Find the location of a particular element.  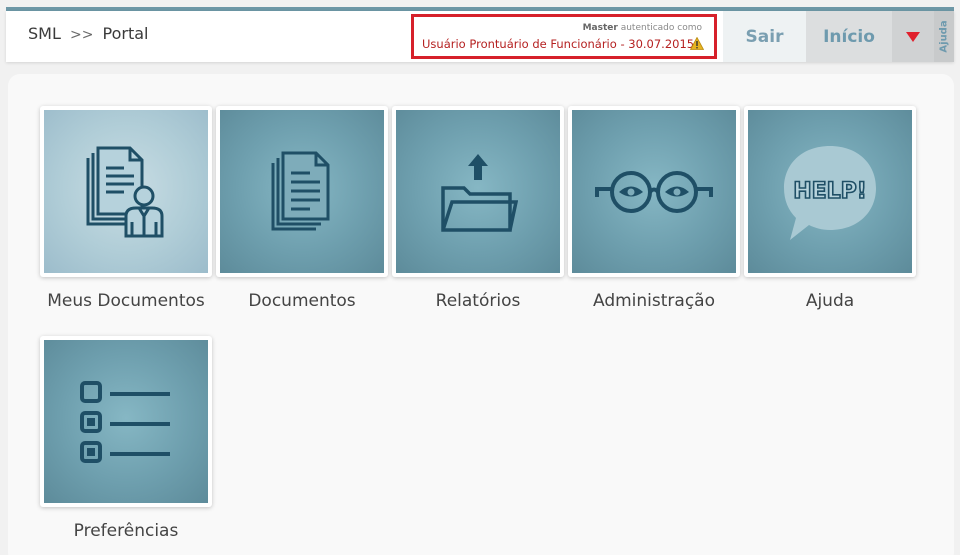

tile-ajuda: HELP! Ajuda is located at coordinates (830, 208).